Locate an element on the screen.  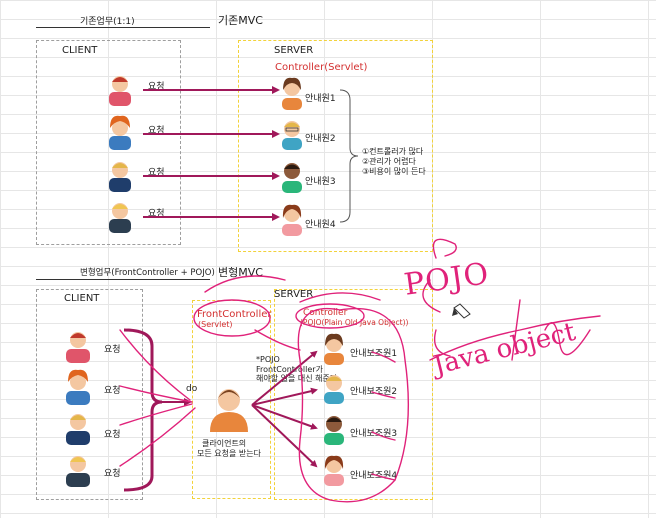
problem-brace is located at coordinates (349, 156).